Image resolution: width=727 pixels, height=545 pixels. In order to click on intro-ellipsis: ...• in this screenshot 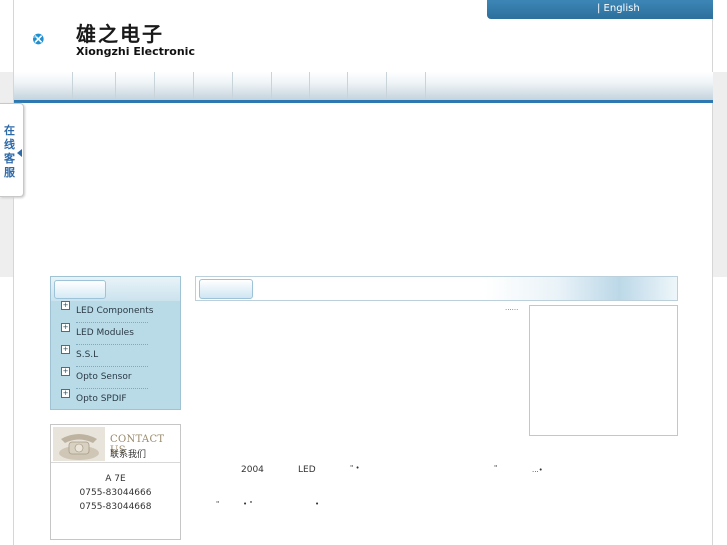, I will do `click(537, 470)`.